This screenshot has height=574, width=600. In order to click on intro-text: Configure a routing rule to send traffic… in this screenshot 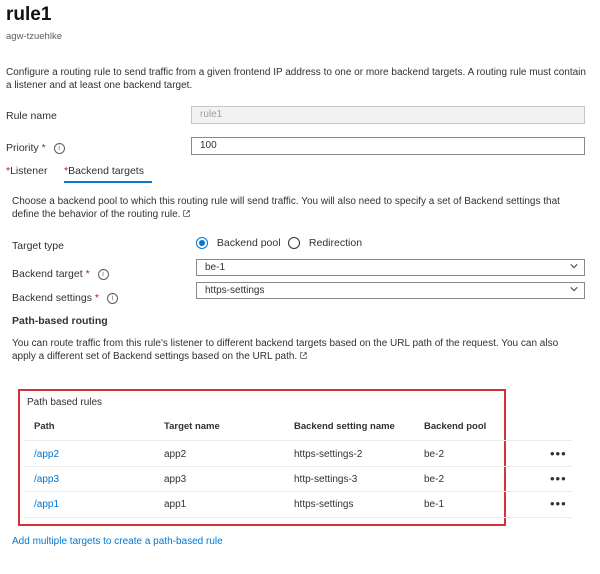, I will do `click(296, 79)`.